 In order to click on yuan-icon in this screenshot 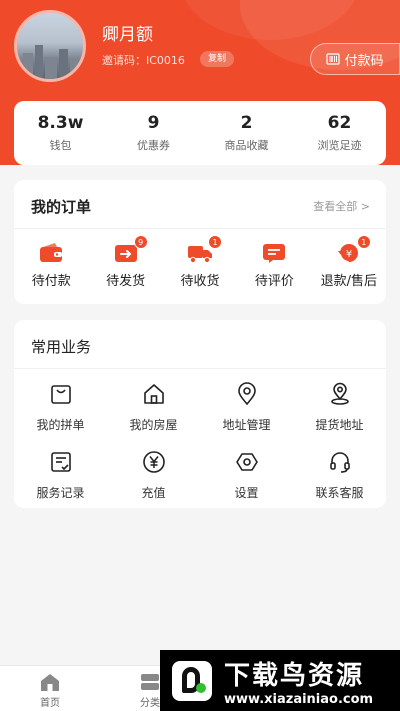, I will do `click(153, 462)`.